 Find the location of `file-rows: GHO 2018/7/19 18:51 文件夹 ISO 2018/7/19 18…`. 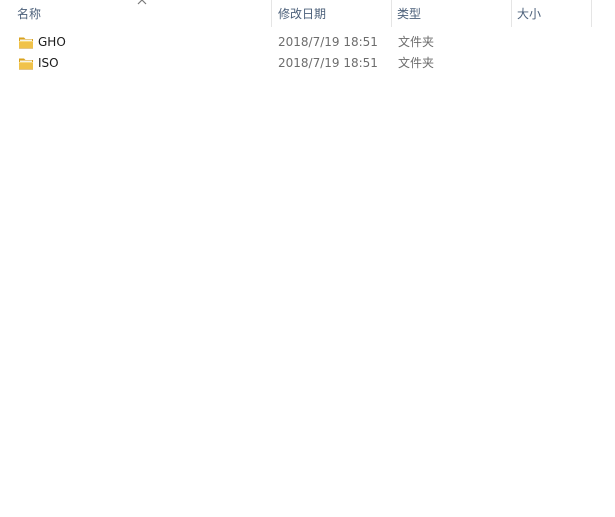

file-rows: GHO 2018/7/19 18:51 文件夹 ISO 2018/7/19 18… is located at coordinates (296, 53).